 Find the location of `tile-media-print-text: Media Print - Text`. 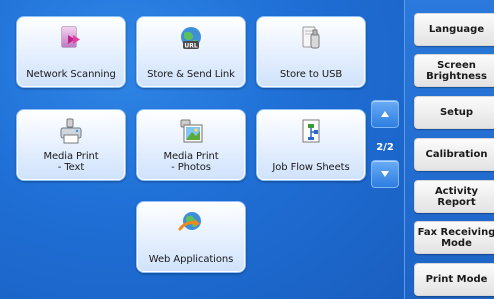

tile-media-print-text: Media Print - Text is located at coordinates (71, 145).